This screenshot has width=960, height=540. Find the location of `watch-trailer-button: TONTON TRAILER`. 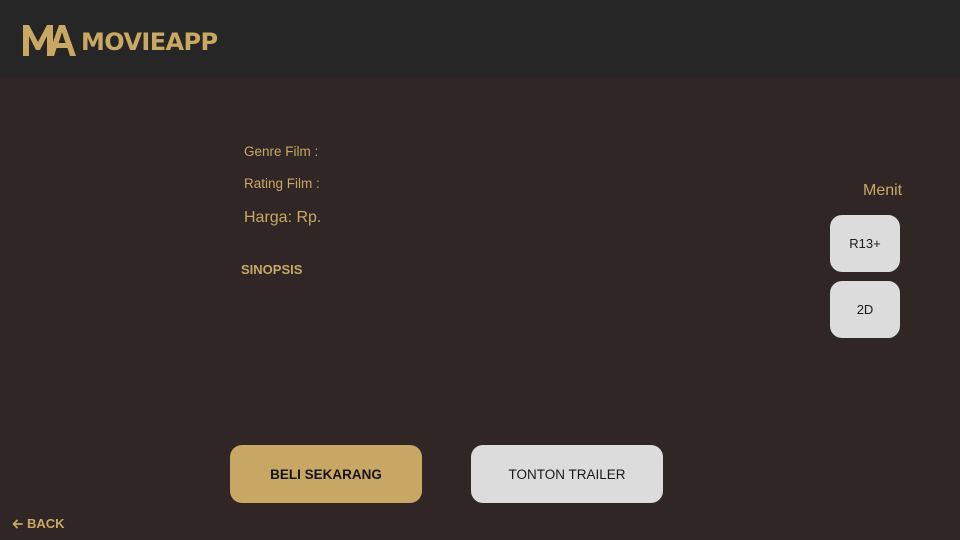

watch-trailer-button: TONTON TRAILER is located at coordinates (567, 474).